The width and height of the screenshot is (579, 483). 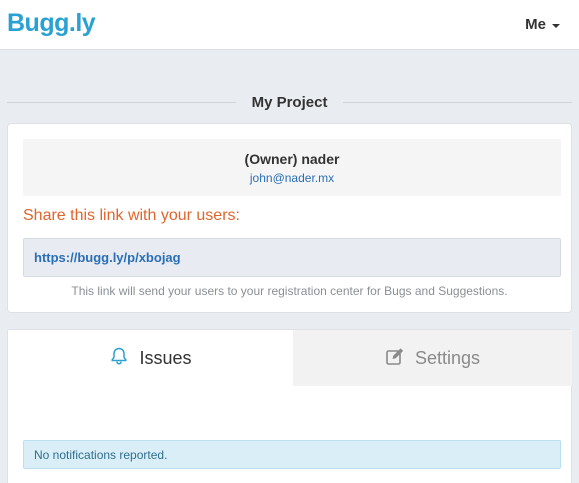 What do you see at coordinates (292, 454) in the screenshot?
I see `empty-issues-notice: No notifications reported.` at bounding box center [292, 454].